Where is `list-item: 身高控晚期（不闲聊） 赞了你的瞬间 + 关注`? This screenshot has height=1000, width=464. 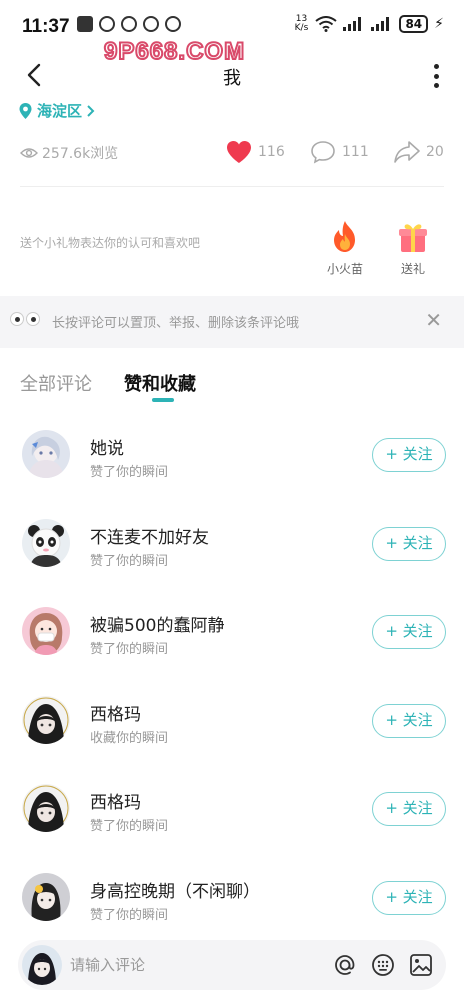 list-item: 身高控晚期（不闲聊） 赞了你的瞬间 + 关注 is located at coordinates (232, 897).